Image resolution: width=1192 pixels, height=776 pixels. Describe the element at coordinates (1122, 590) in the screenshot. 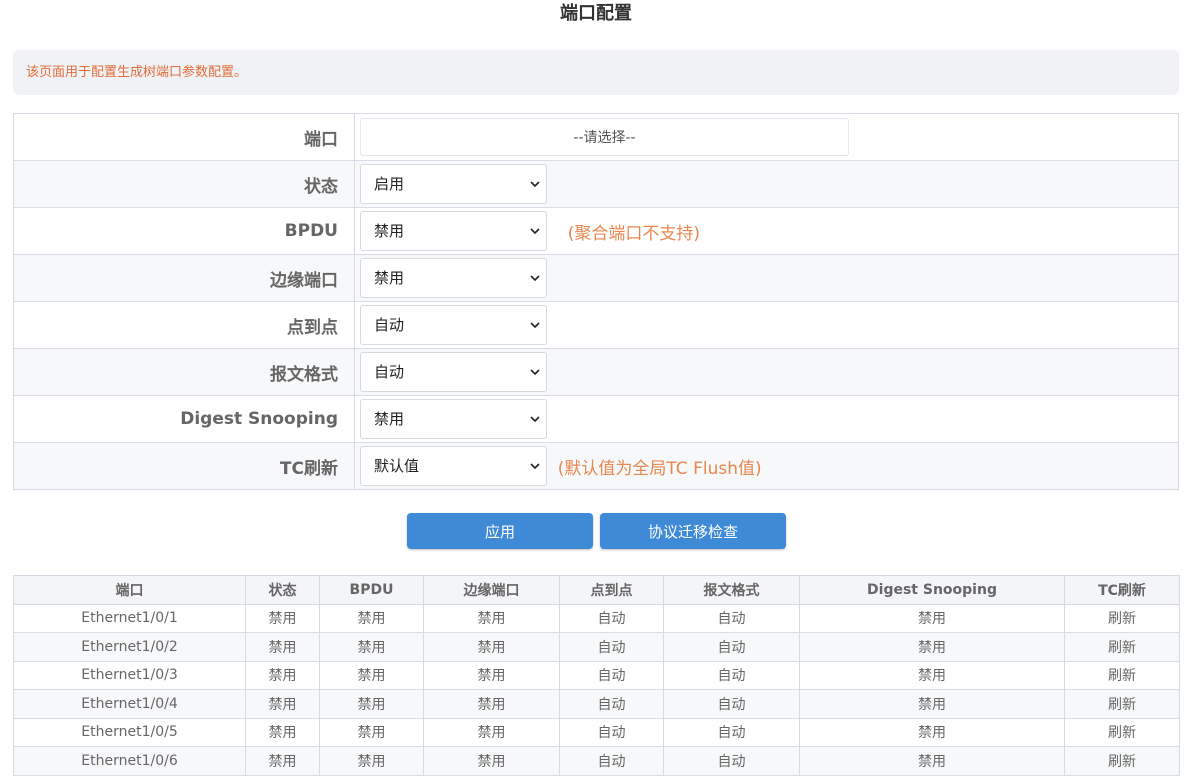

I see `header-col-tc-flush: TC刷新` at that location.